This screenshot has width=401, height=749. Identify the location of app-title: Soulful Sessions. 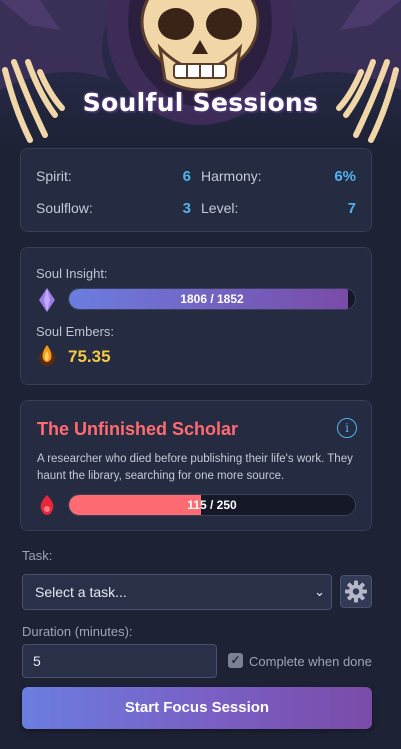
(200, 102).